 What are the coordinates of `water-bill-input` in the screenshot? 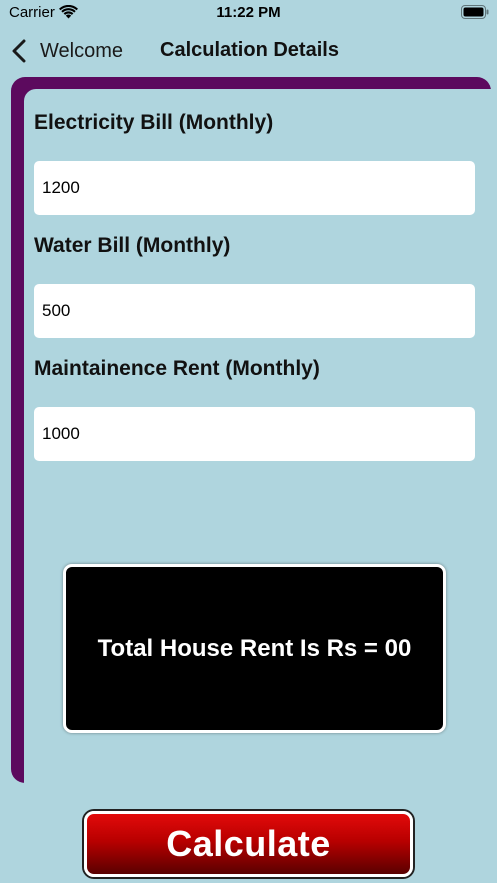 It's located at (254, 311).